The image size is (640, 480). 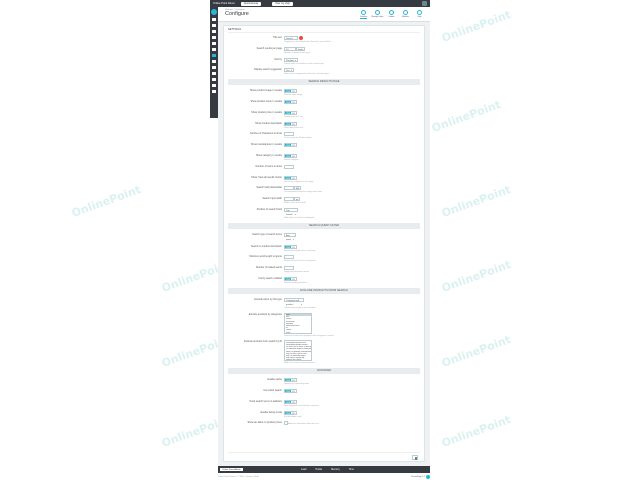 I want to click on debug-time: Time, so click(x=351, y=469).